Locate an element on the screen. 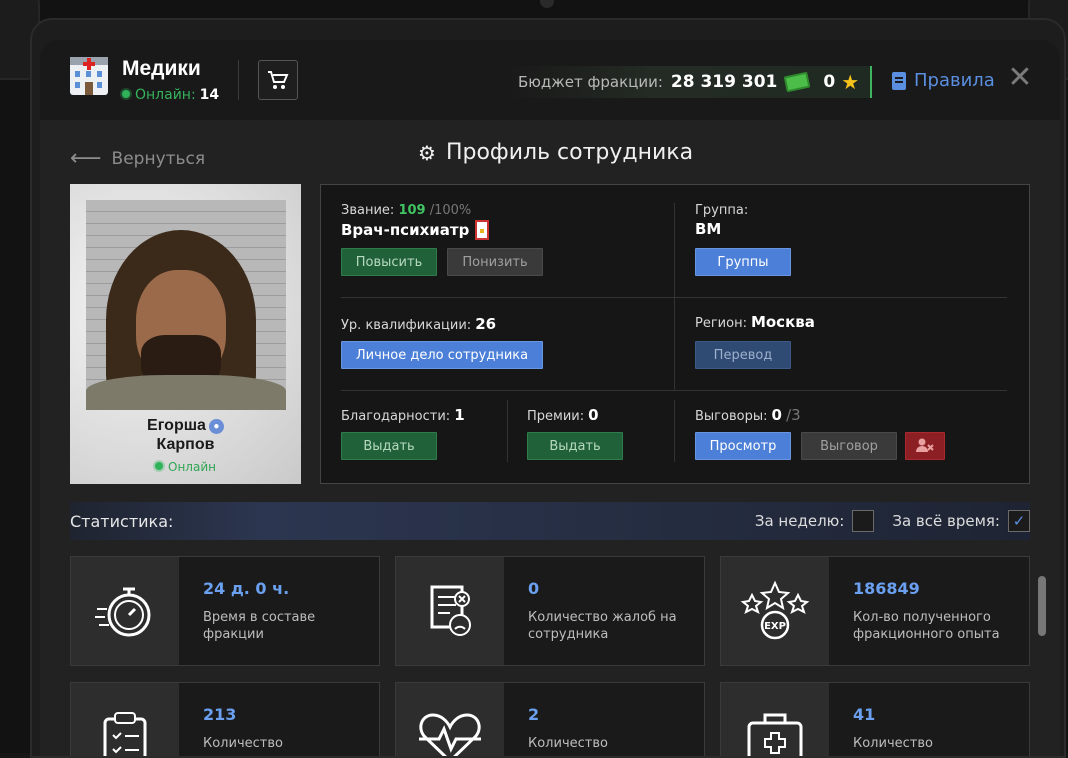  qualification-label: Ур. квалификации: is located at coordinates (406, 325).